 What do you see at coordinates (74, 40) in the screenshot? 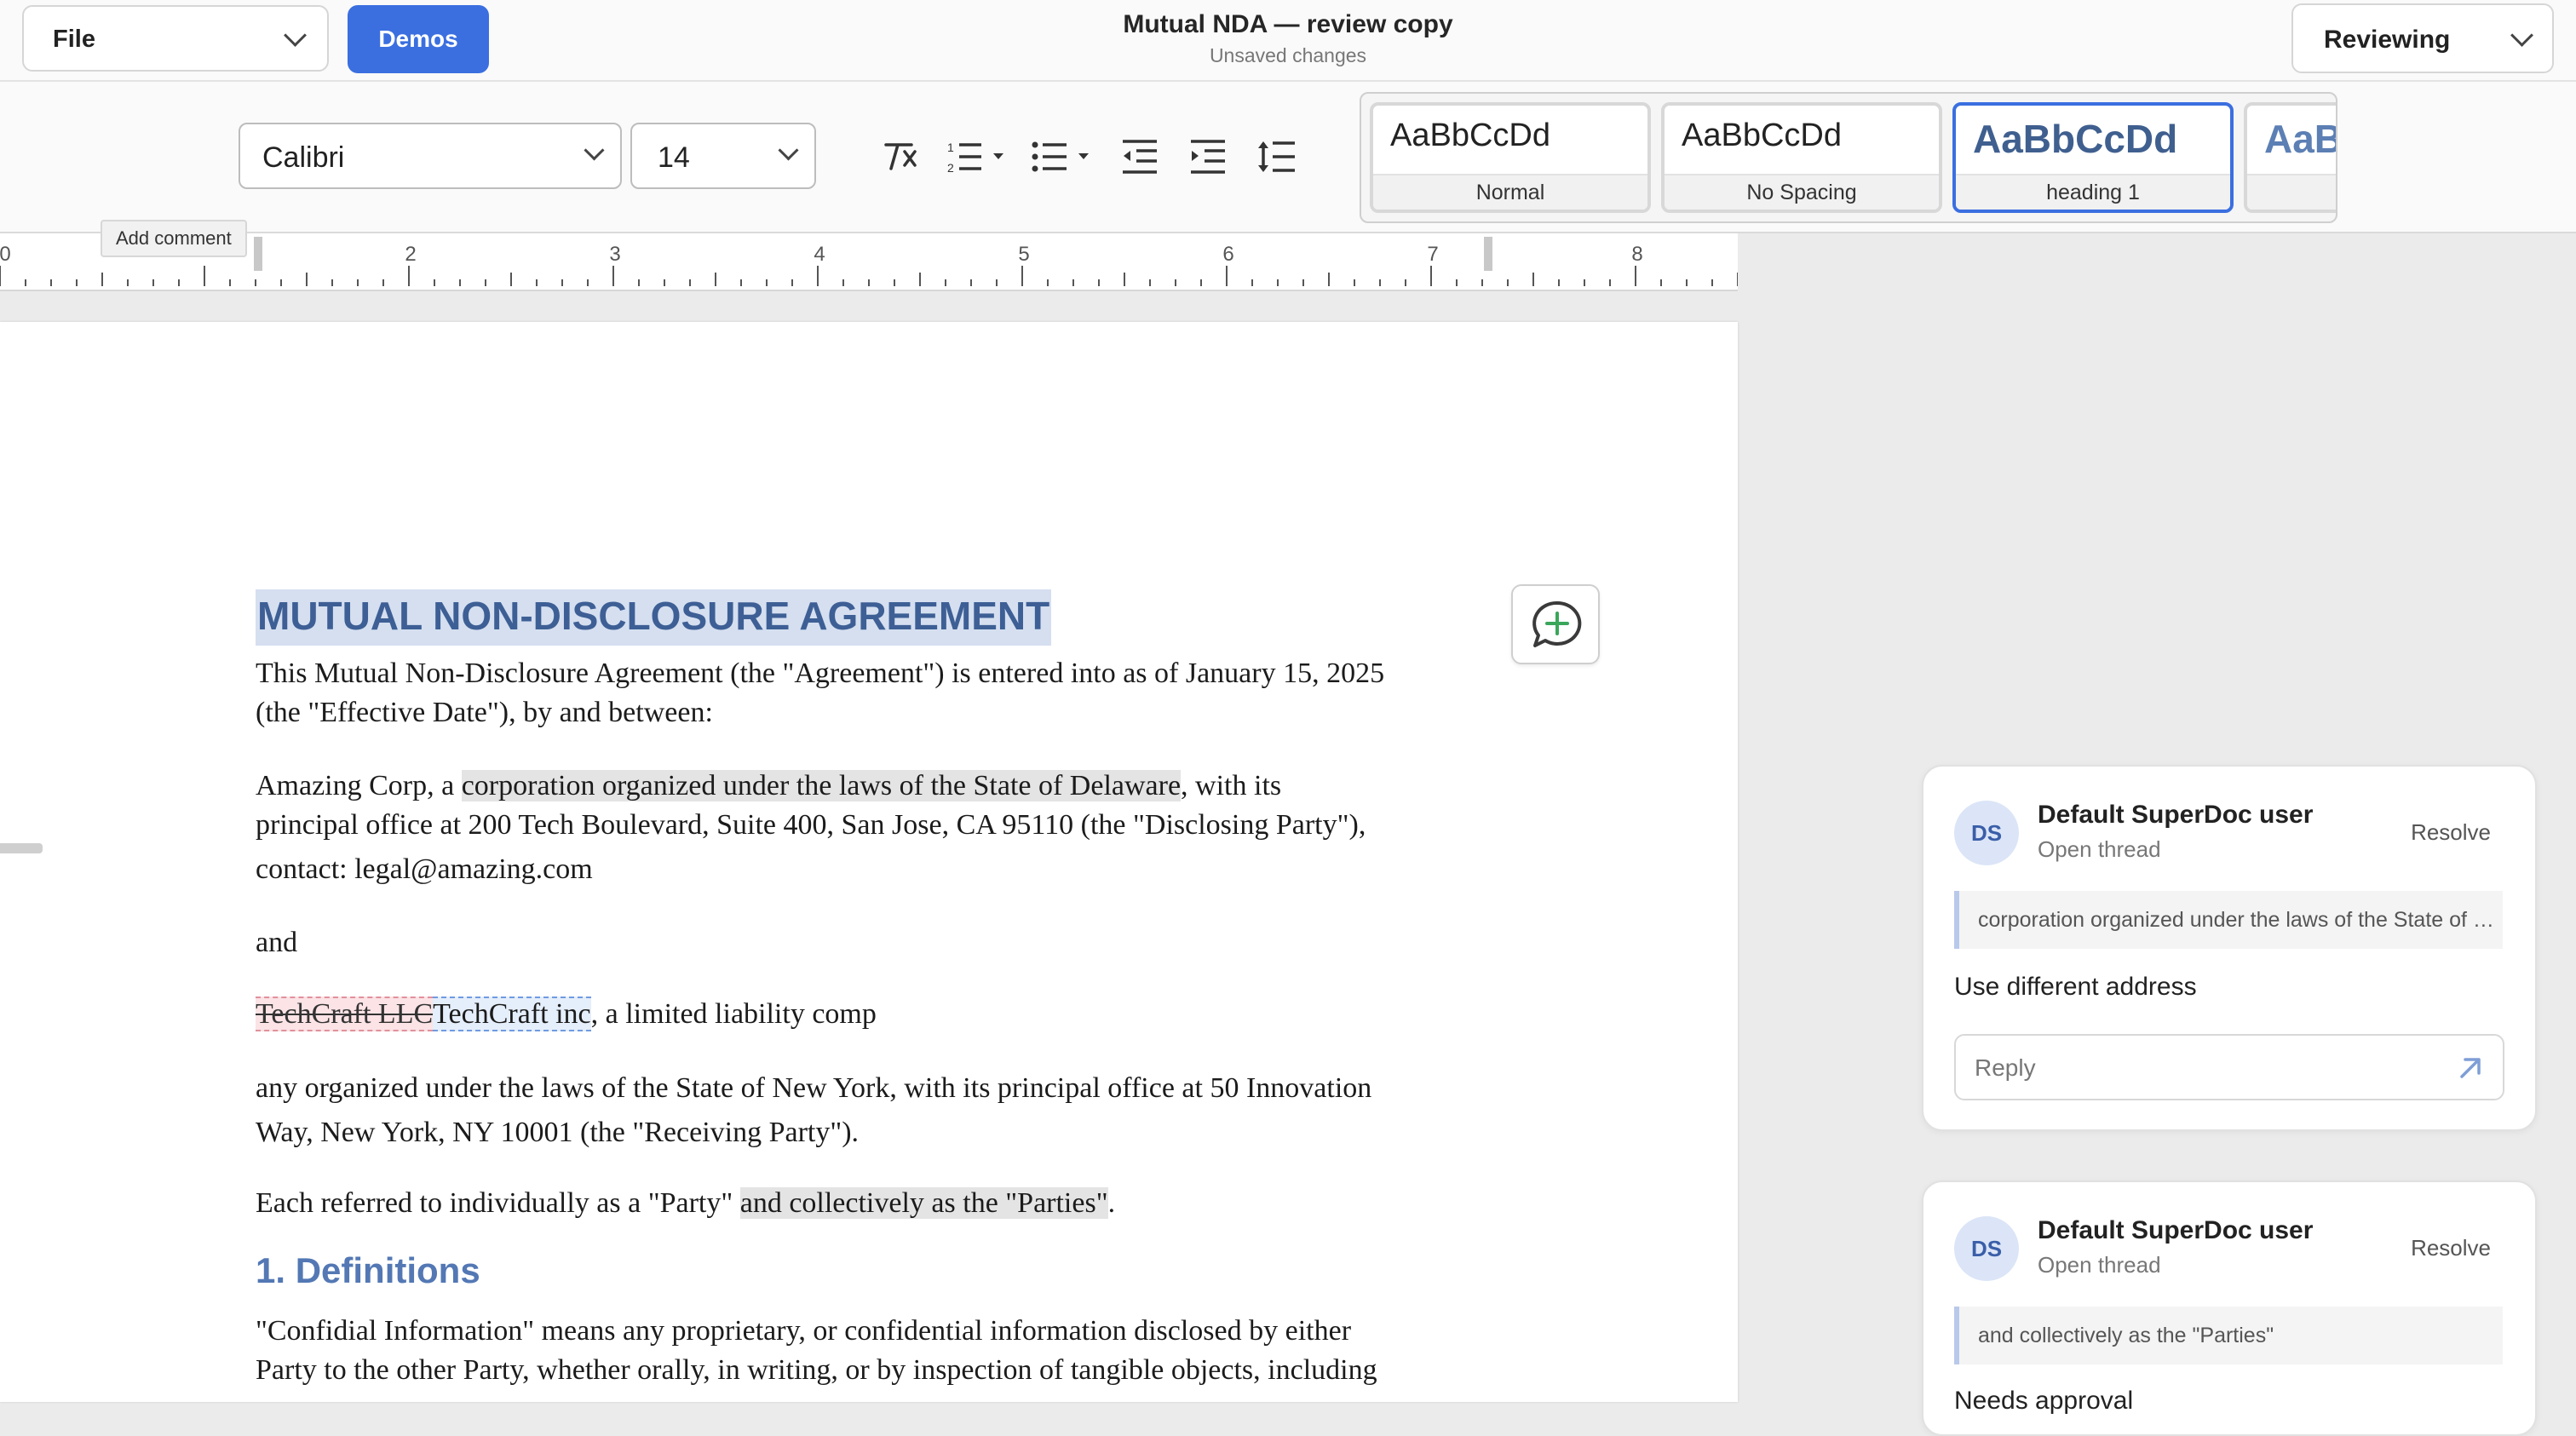
I see `file-menu-label: File` at bounding box center [74, 40].